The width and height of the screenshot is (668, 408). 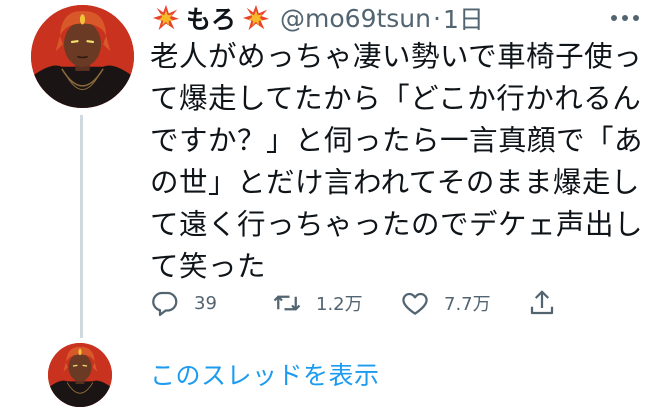 I want to click on avatar, so click(x=82, y=56).